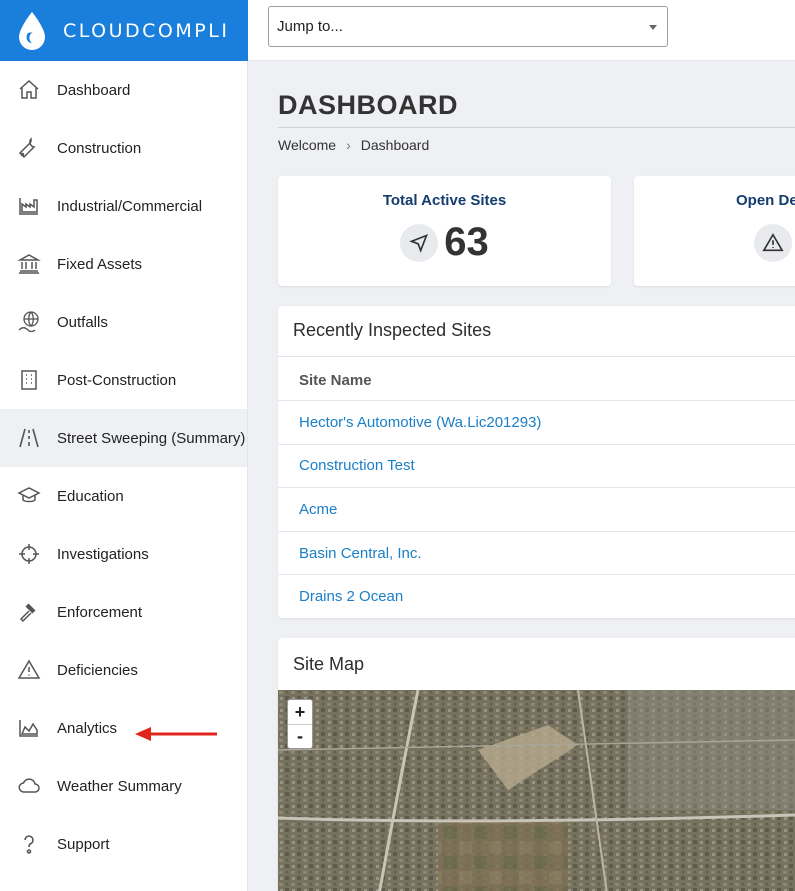 Image resolution: width=795 pixels, height=891 pixels. I want to click on breadcrumb-welcome: Welcome, so click(307, 145).